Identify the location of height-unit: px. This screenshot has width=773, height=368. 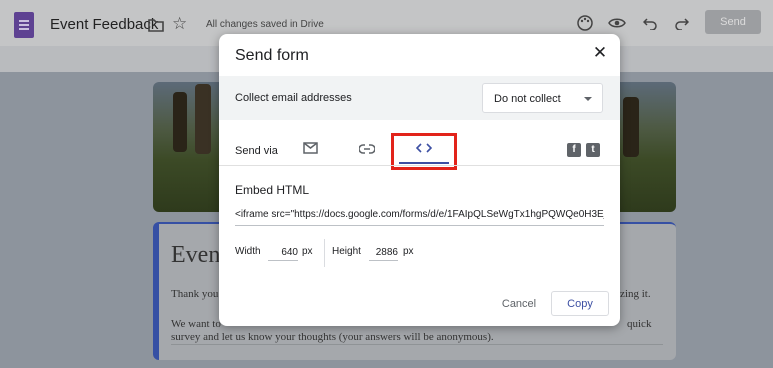
(408, 251).